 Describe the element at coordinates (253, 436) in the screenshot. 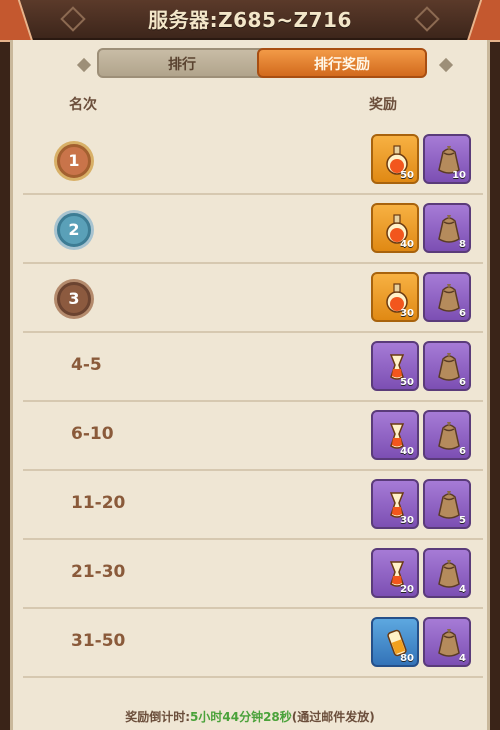

I see `reward-row: 6-10 40 6` at that location.